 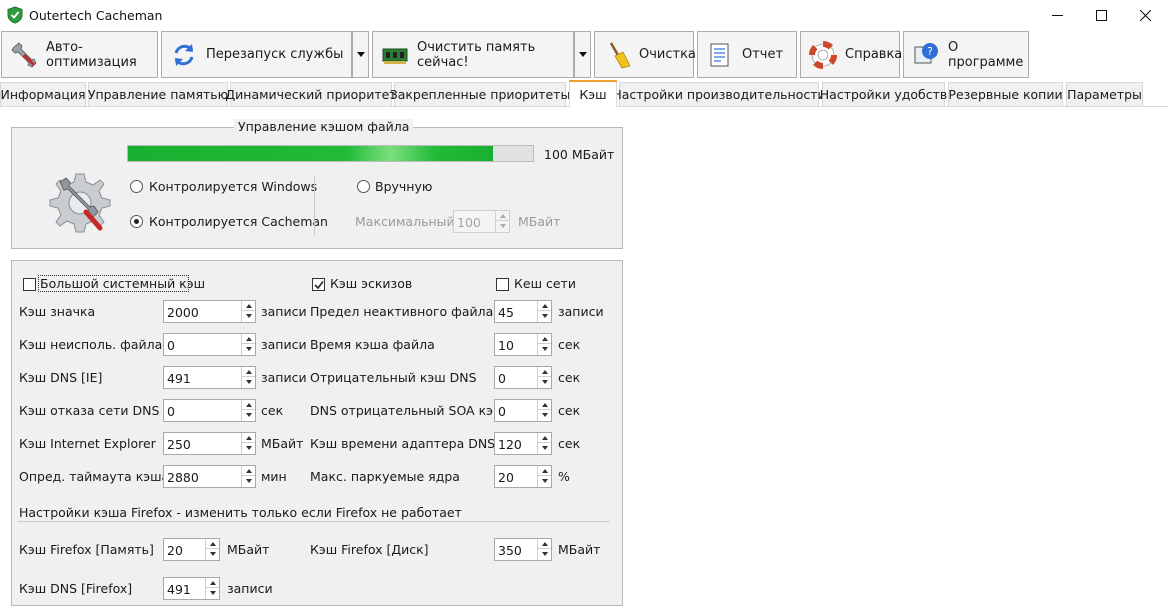 I want to click on firefox-memory-stepper: 20, so click(x=191, y=549).